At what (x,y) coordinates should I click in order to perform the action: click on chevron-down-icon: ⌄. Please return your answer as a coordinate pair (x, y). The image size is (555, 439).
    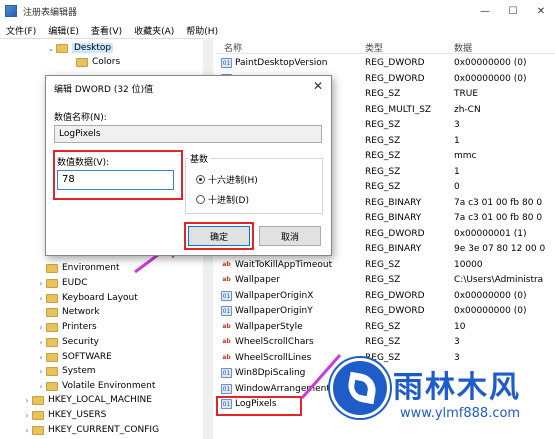
    Looking at the image, I should click on (51, 48).